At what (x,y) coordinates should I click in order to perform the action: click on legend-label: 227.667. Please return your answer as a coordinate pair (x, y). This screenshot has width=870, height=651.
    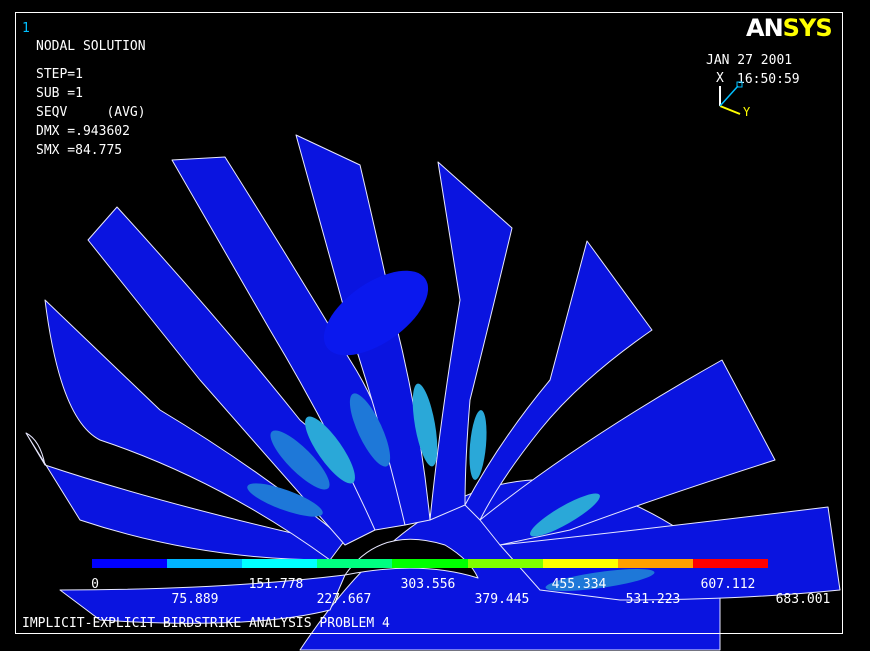
    Looking at the image, I should click on (344, 599).